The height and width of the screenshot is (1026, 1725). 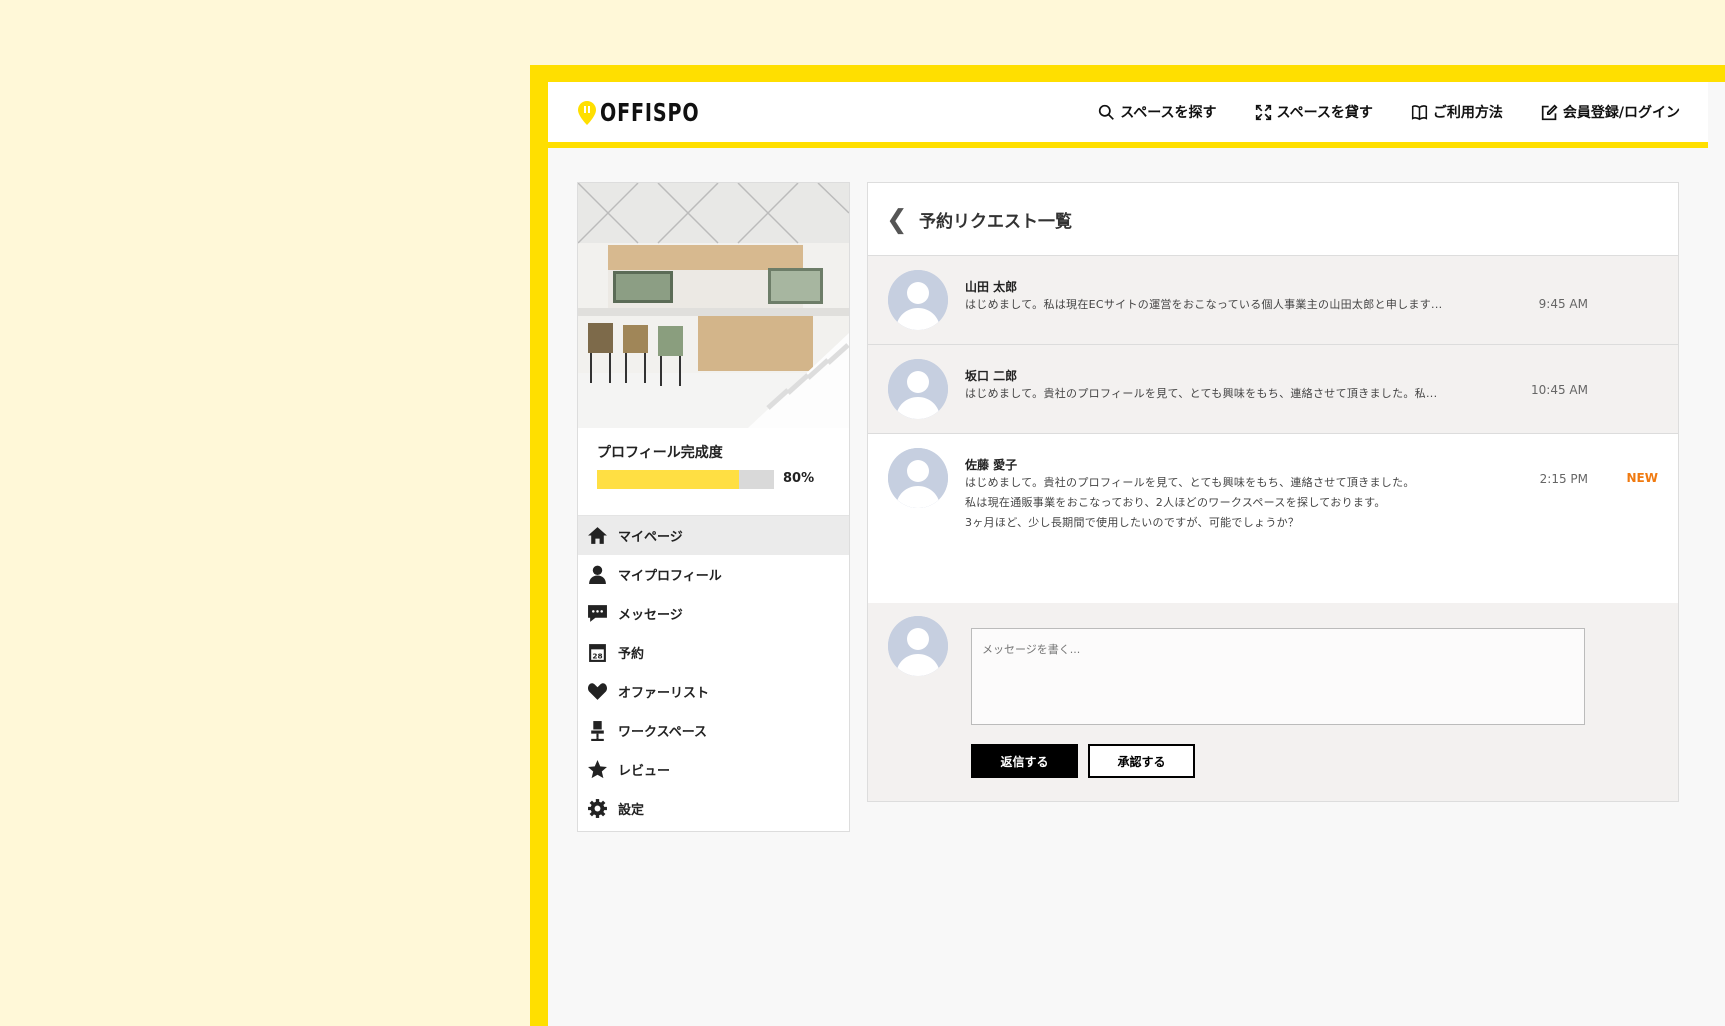 I want to click on timestamp: 10:45 AM, so click(x=1559, y=390).